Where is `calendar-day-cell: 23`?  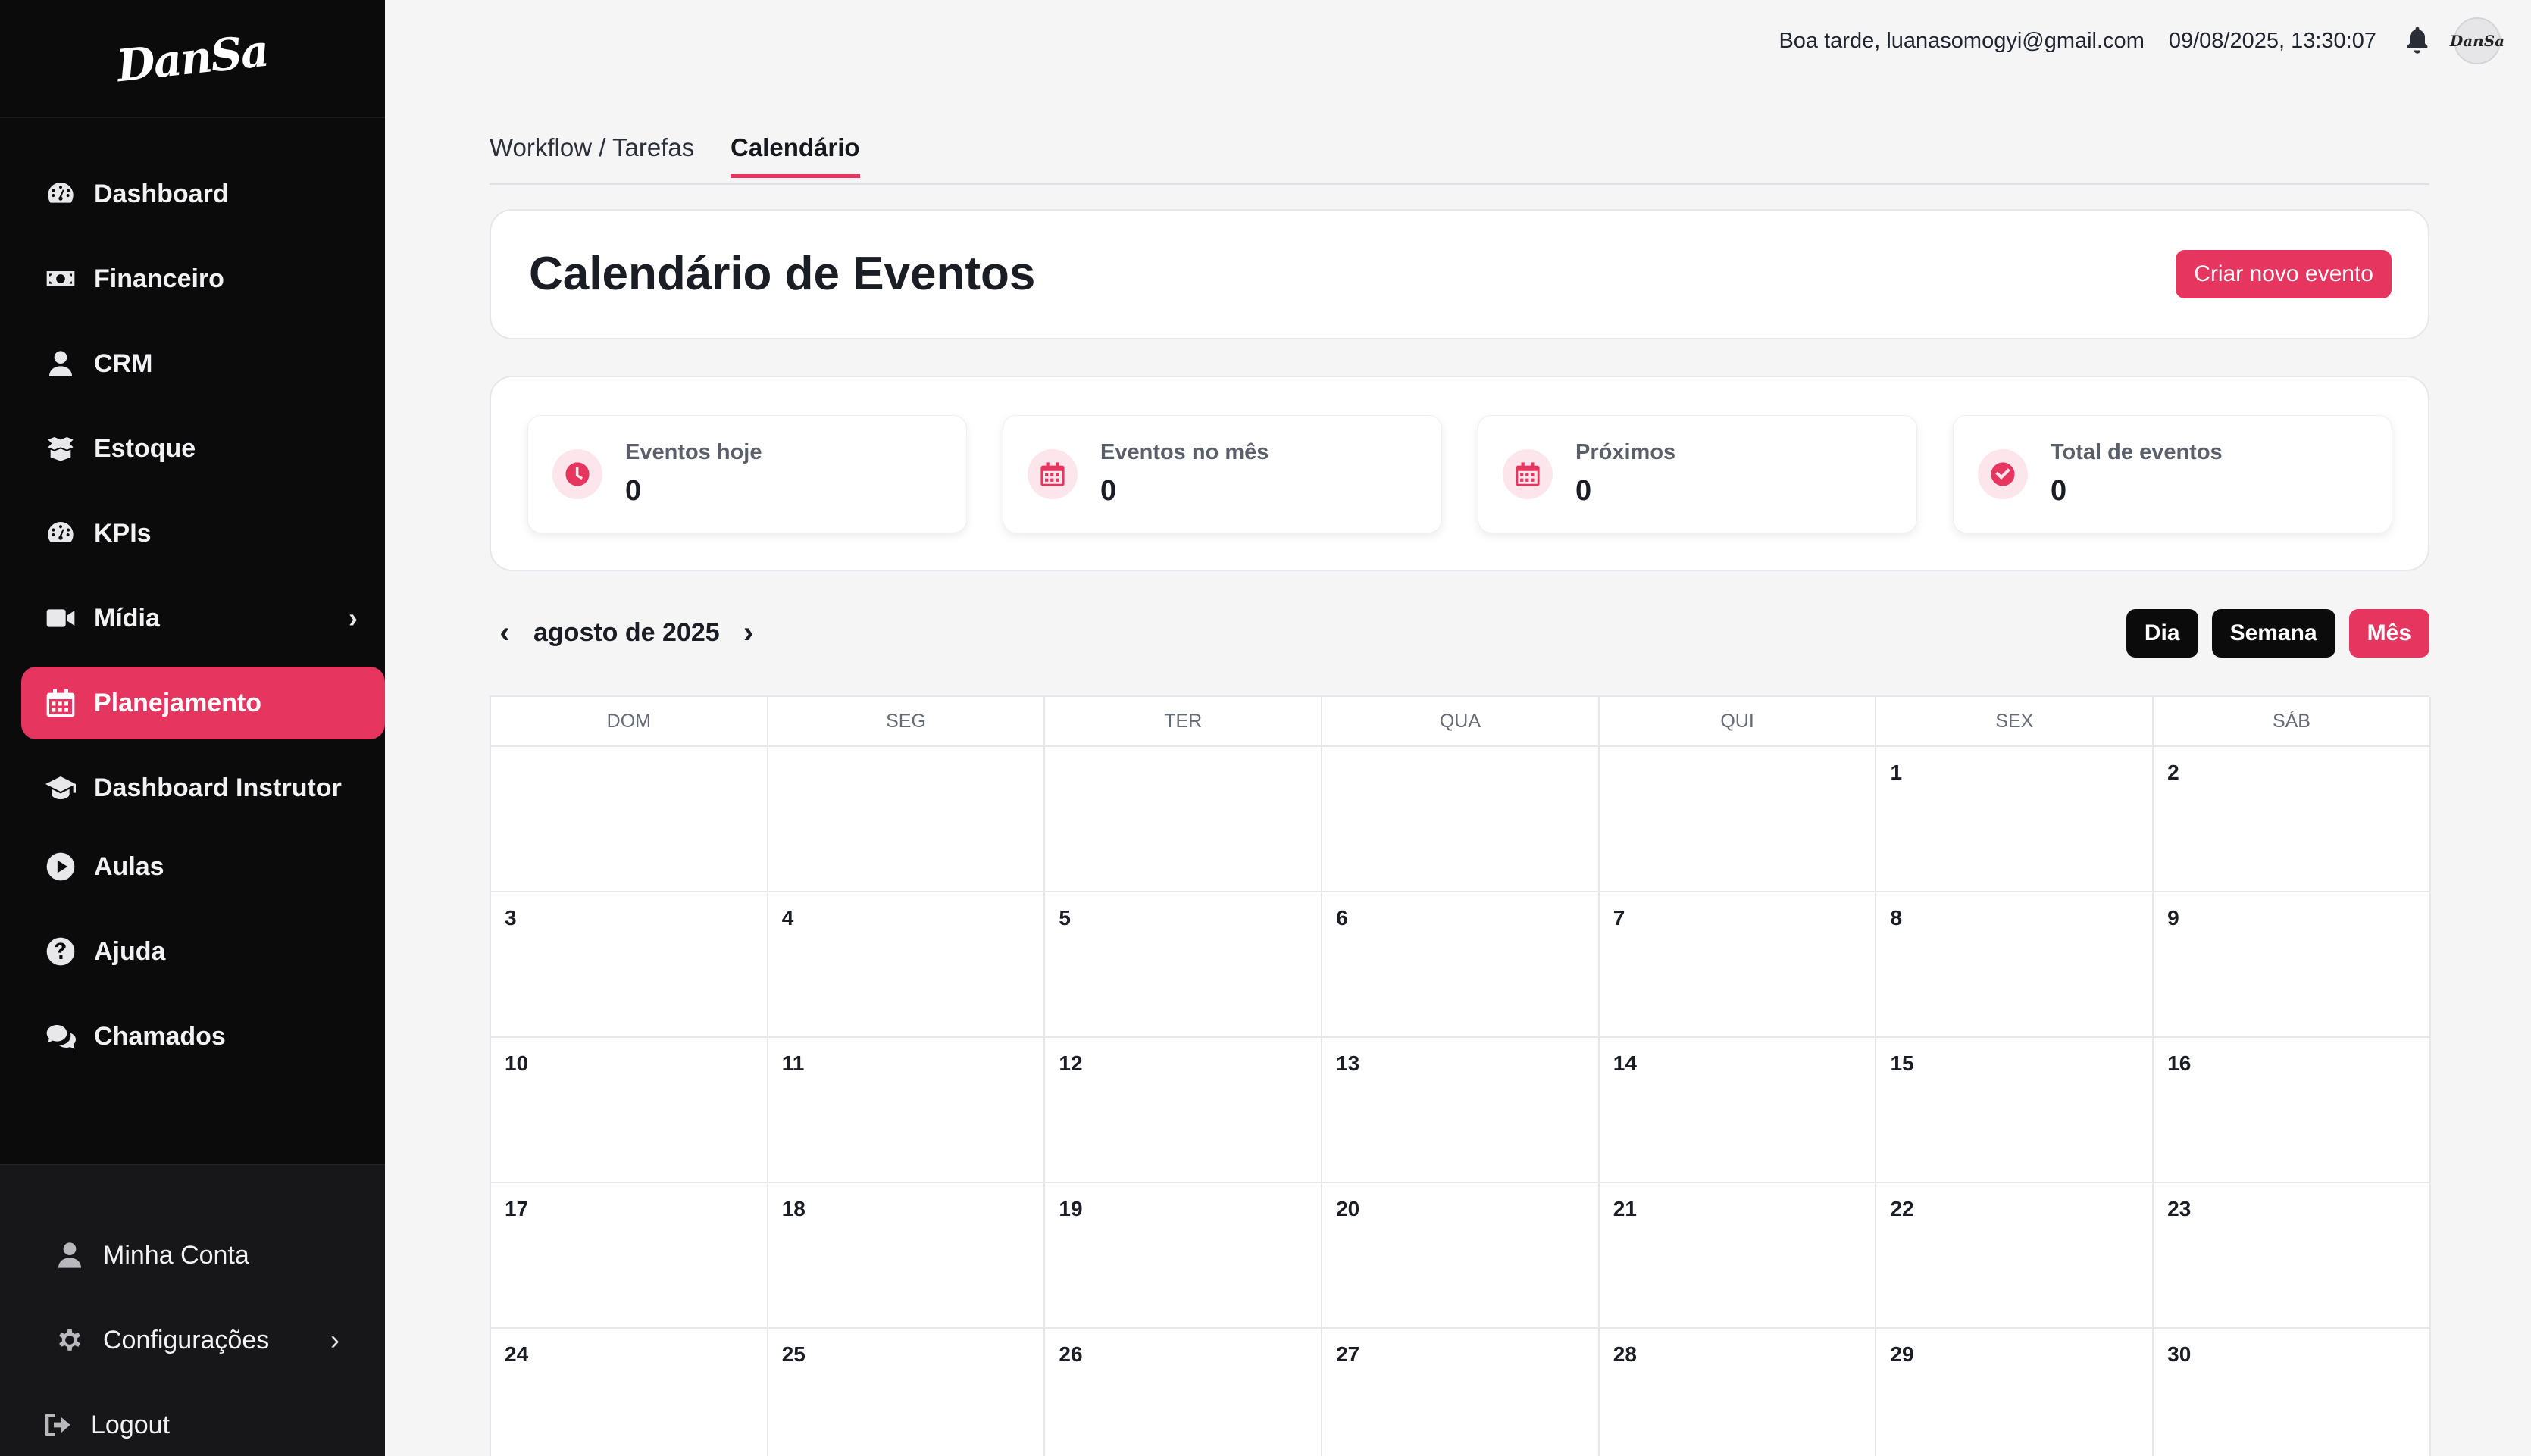 calendar-day-cell: 23 is located at coordinates (2292, 1256).